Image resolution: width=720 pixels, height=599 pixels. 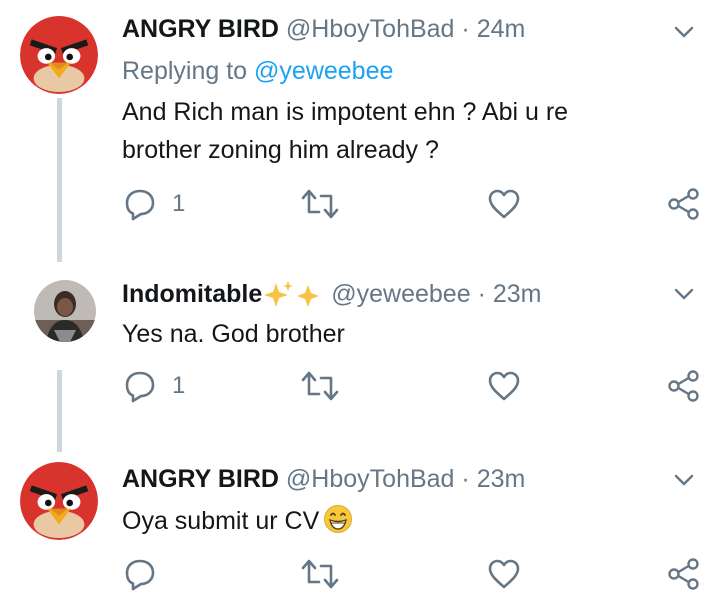 What do you see at coordinates (400, 294) in the screenshot?
I see `user-handle: @yeweebee` at bounding box center [400, 294].